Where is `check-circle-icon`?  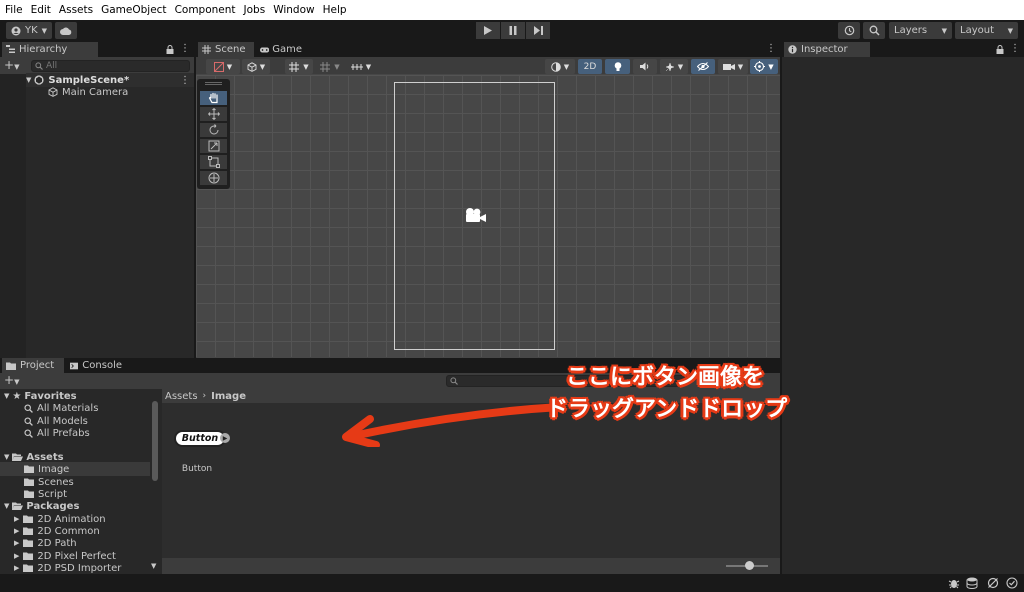 check-circle-icon is located at coordinates (1012, 583).